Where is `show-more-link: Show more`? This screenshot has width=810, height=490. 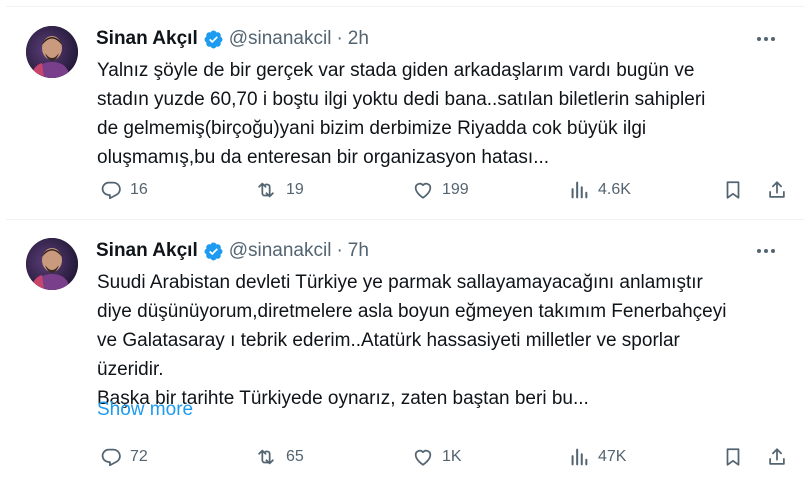 show-more-link: Show more is located at coordinates (145, 410).